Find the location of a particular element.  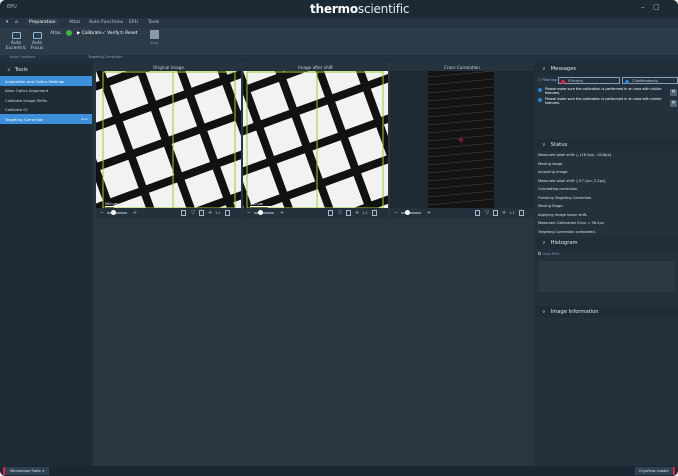

minimize-button: – is located at coordinates (643, 7).